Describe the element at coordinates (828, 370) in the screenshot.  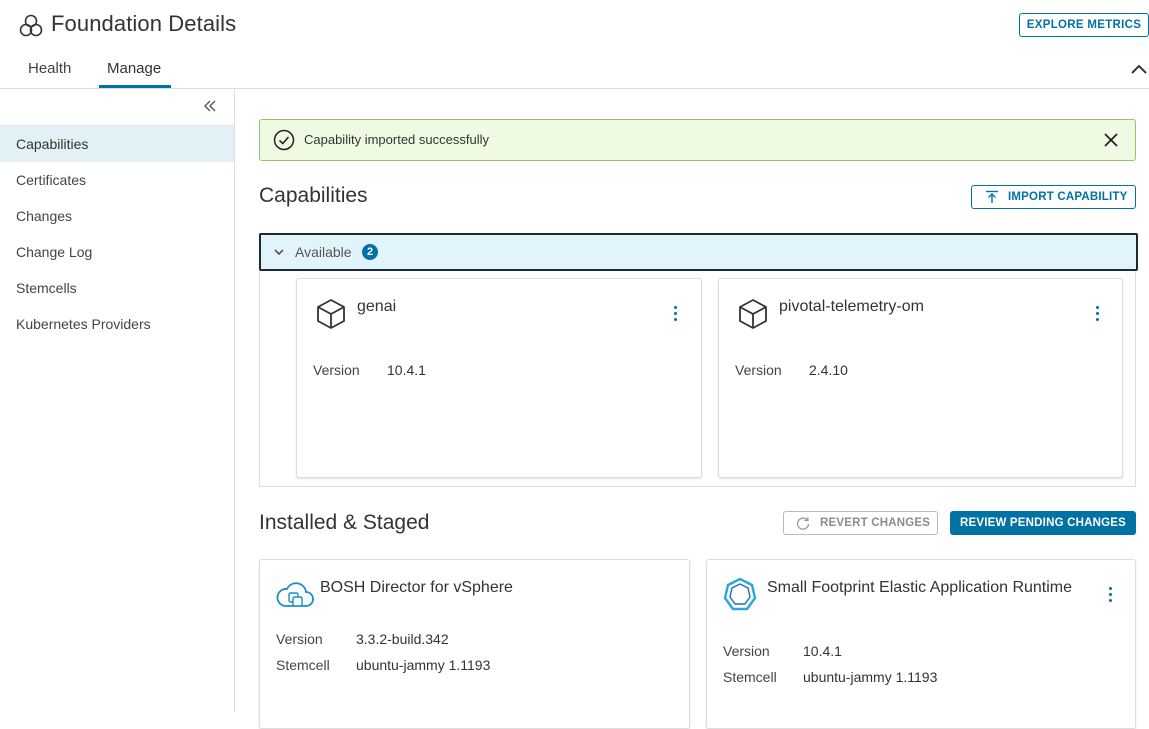
I see `version-value: 2.4.10` at that location.